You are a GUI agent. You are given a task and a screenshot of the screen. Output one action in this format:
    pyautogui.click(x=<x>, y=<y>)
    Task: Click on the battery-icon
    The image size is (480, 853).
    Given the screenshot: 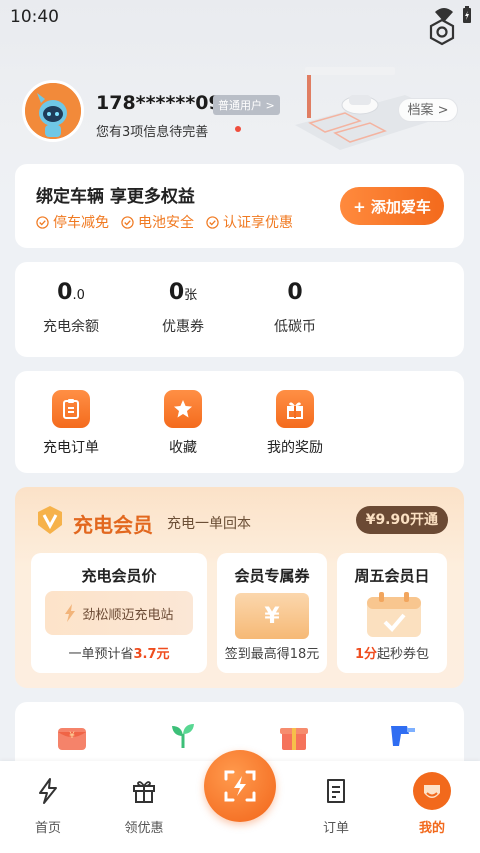 What is the action you would take?
    pyautogui.click(x=467, y=14)
    